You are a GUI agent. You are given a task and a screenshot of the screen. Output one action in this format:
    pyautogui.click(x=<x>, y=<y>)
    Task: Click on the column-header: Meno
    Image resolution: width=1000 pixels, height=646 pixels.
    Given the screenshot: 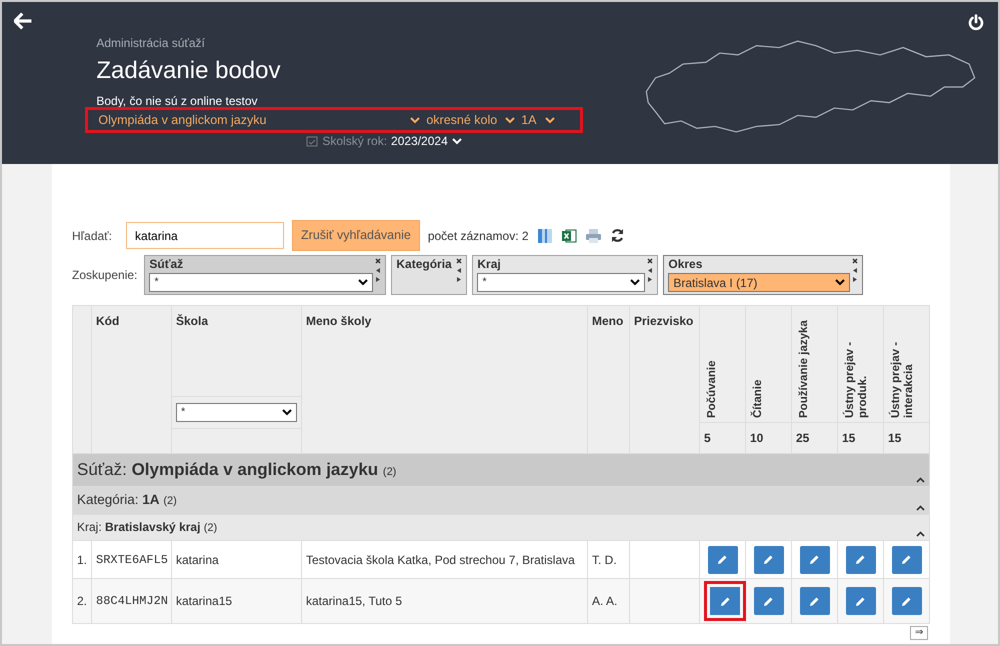 What is the action you would take?
    pyautogui.click(x=609, y=380)
    